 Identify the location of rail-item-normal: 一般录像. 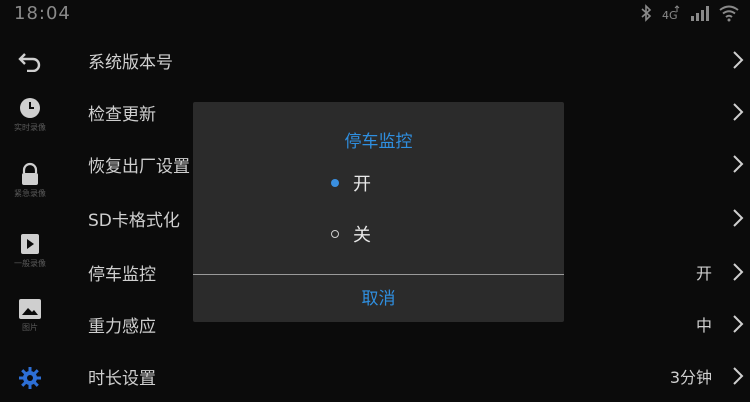
(30, 250).